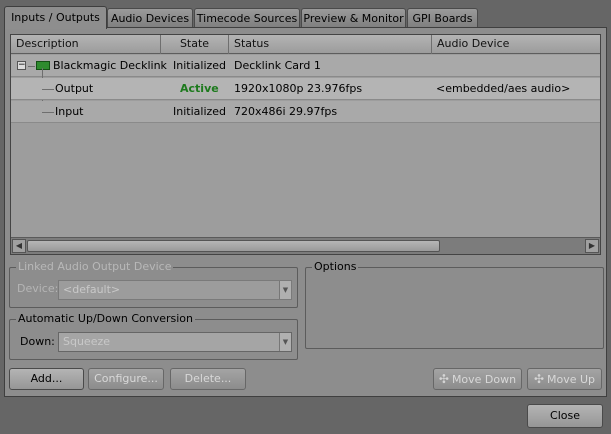 This screenshot has width=611, height=434. I want to click on row-status: 720x486i 29.97fps, so click(286, 111).